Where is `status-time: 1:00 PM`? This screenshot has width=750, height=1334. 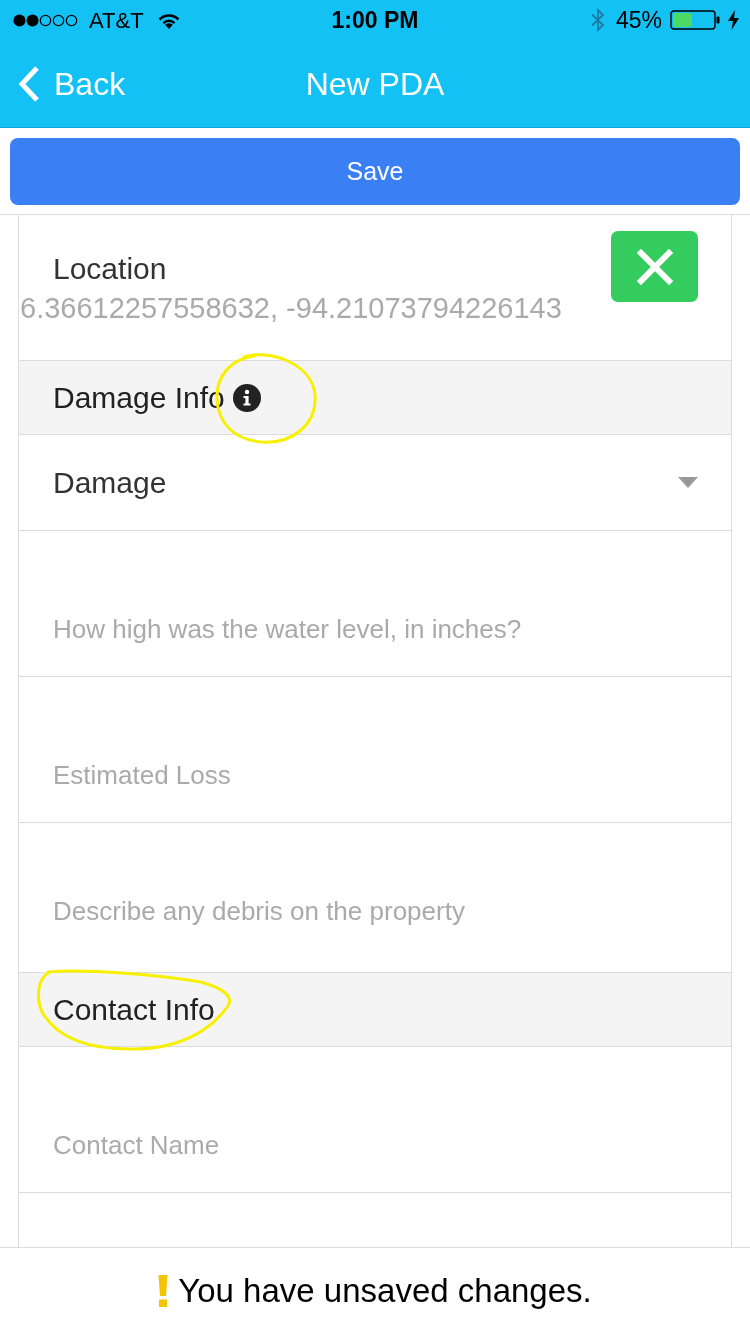
status-time: 1:00 PM is located at coordinates (375, 20).